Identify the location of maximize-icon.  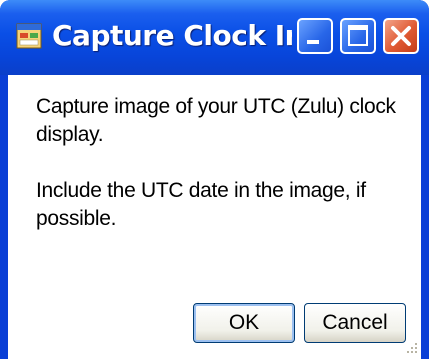
(358, 35).